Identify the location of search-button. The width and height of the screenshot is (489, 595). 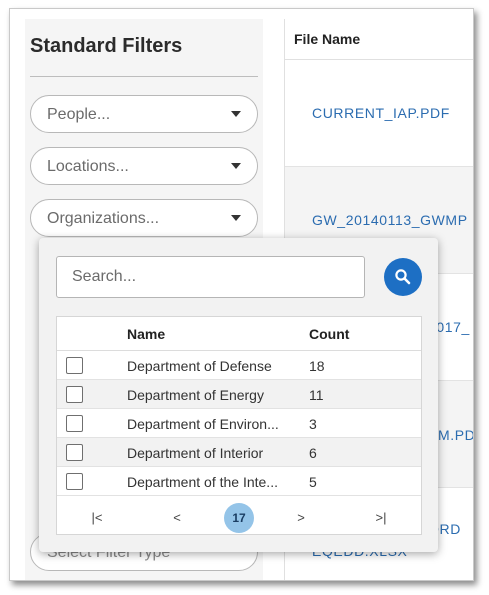
(403, 277).